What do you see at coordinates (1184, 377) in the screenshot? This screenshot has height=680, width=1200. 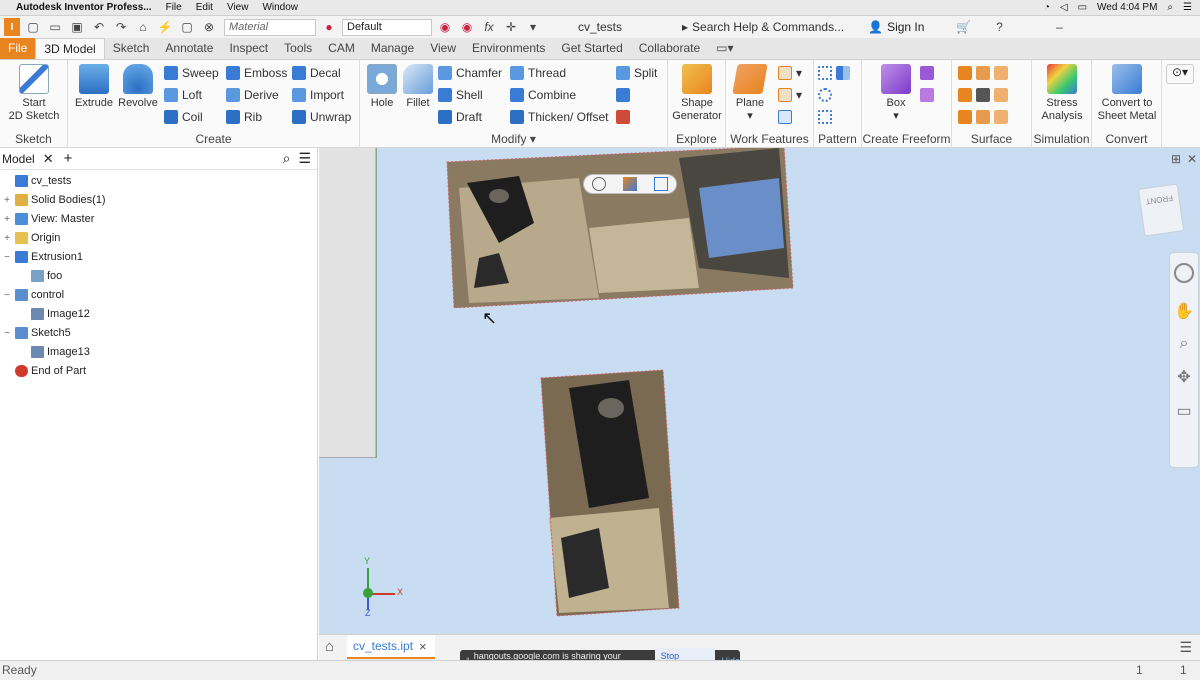 I see `orbit-icon: ✥` at bounding box center [1184, 377].